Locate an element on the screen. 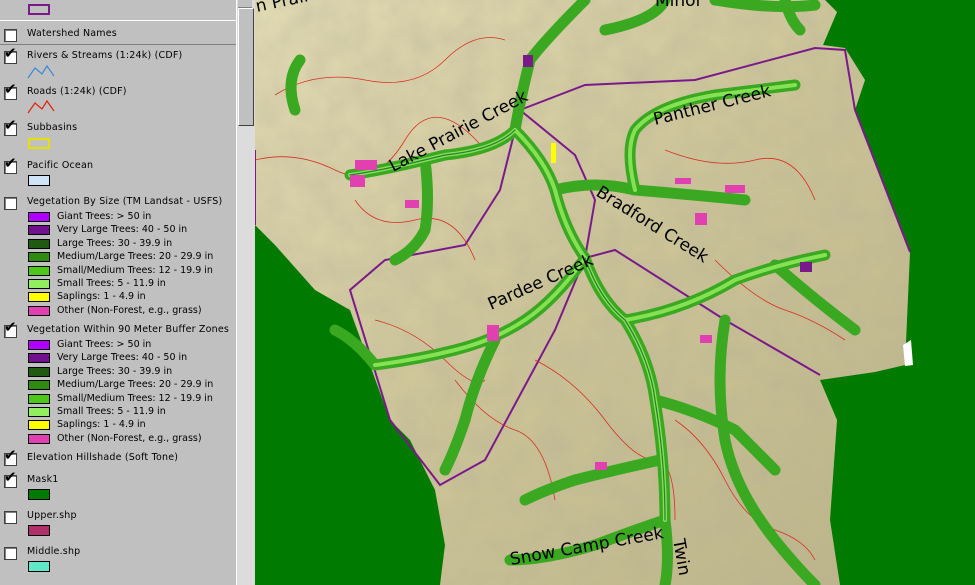 This screenshot has width=975, height=585. mask1-checkbox: ✔ is located at coordinates (10, 479).